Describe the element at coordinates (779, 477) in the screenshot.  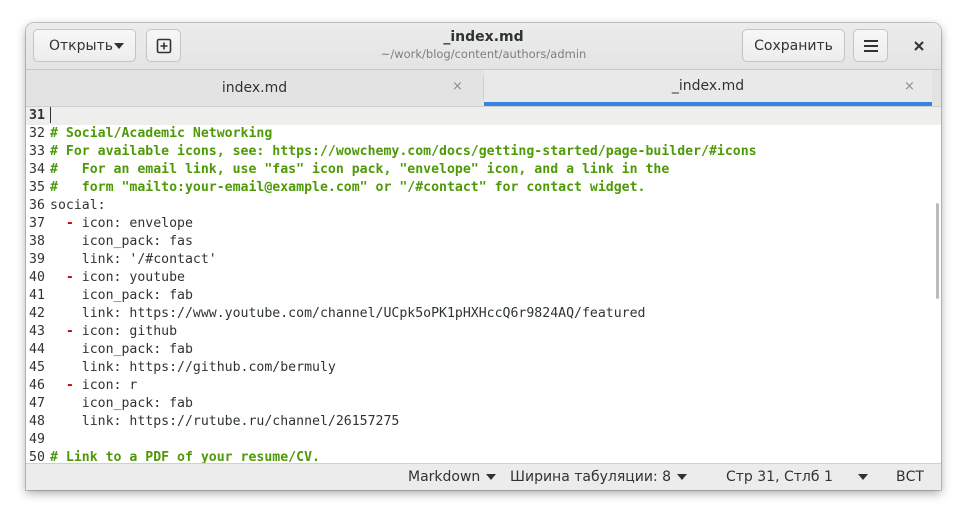
I see `cursor-position: Стр 31, Стлб 1` at that location.